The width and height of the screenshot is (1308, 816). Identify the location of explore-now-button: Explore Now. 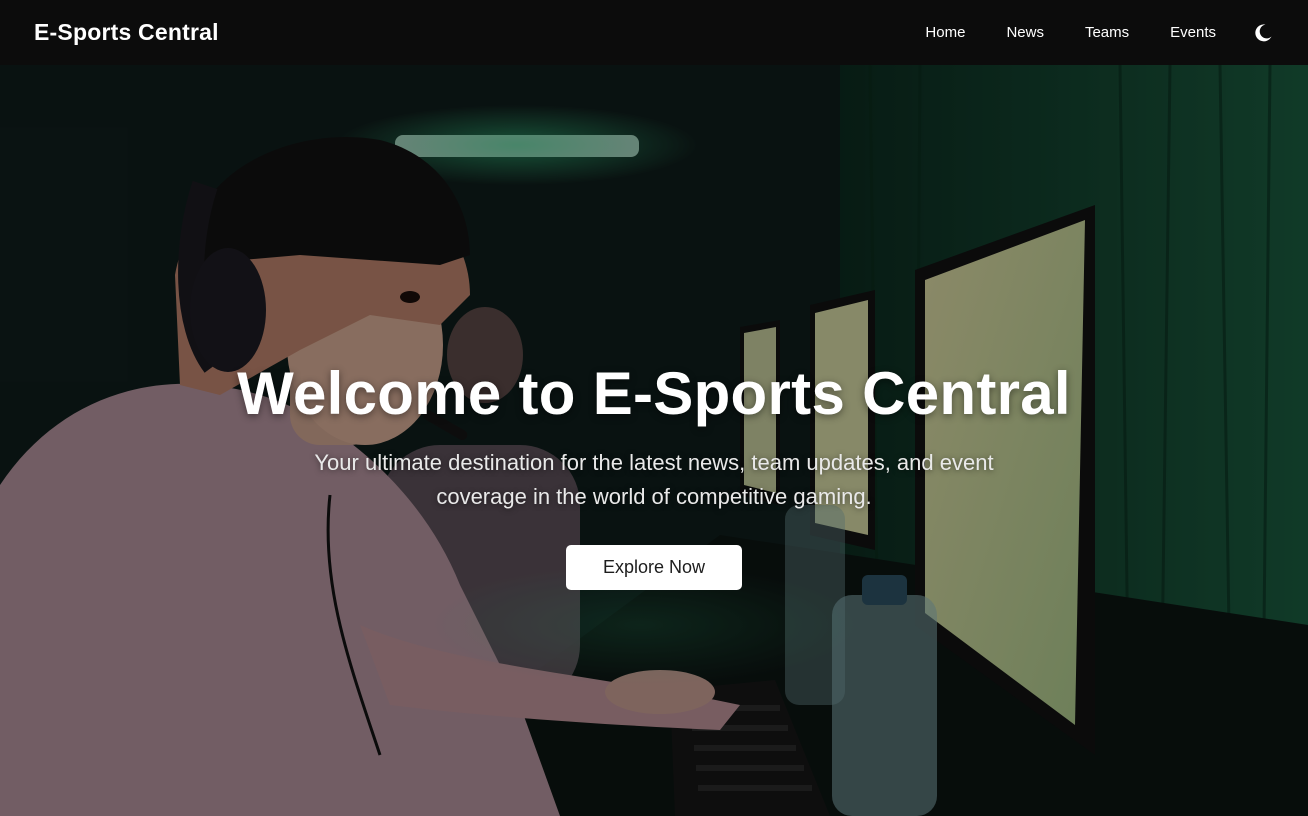
(654, 567).